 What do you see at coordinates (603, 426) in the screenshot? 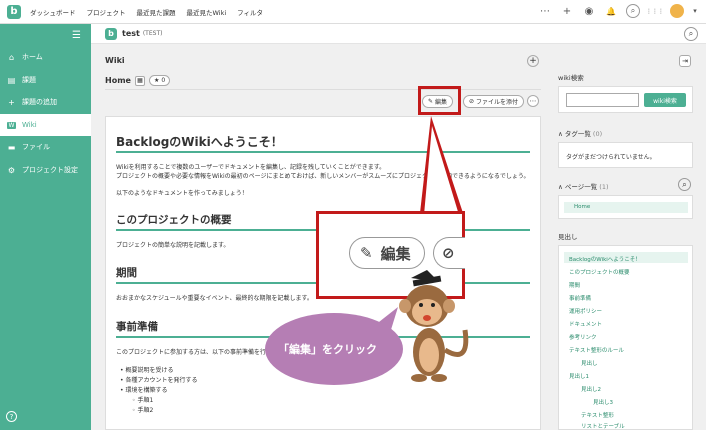
I see `toc-item: リストとテーブル` at bounding box center [603, 426].